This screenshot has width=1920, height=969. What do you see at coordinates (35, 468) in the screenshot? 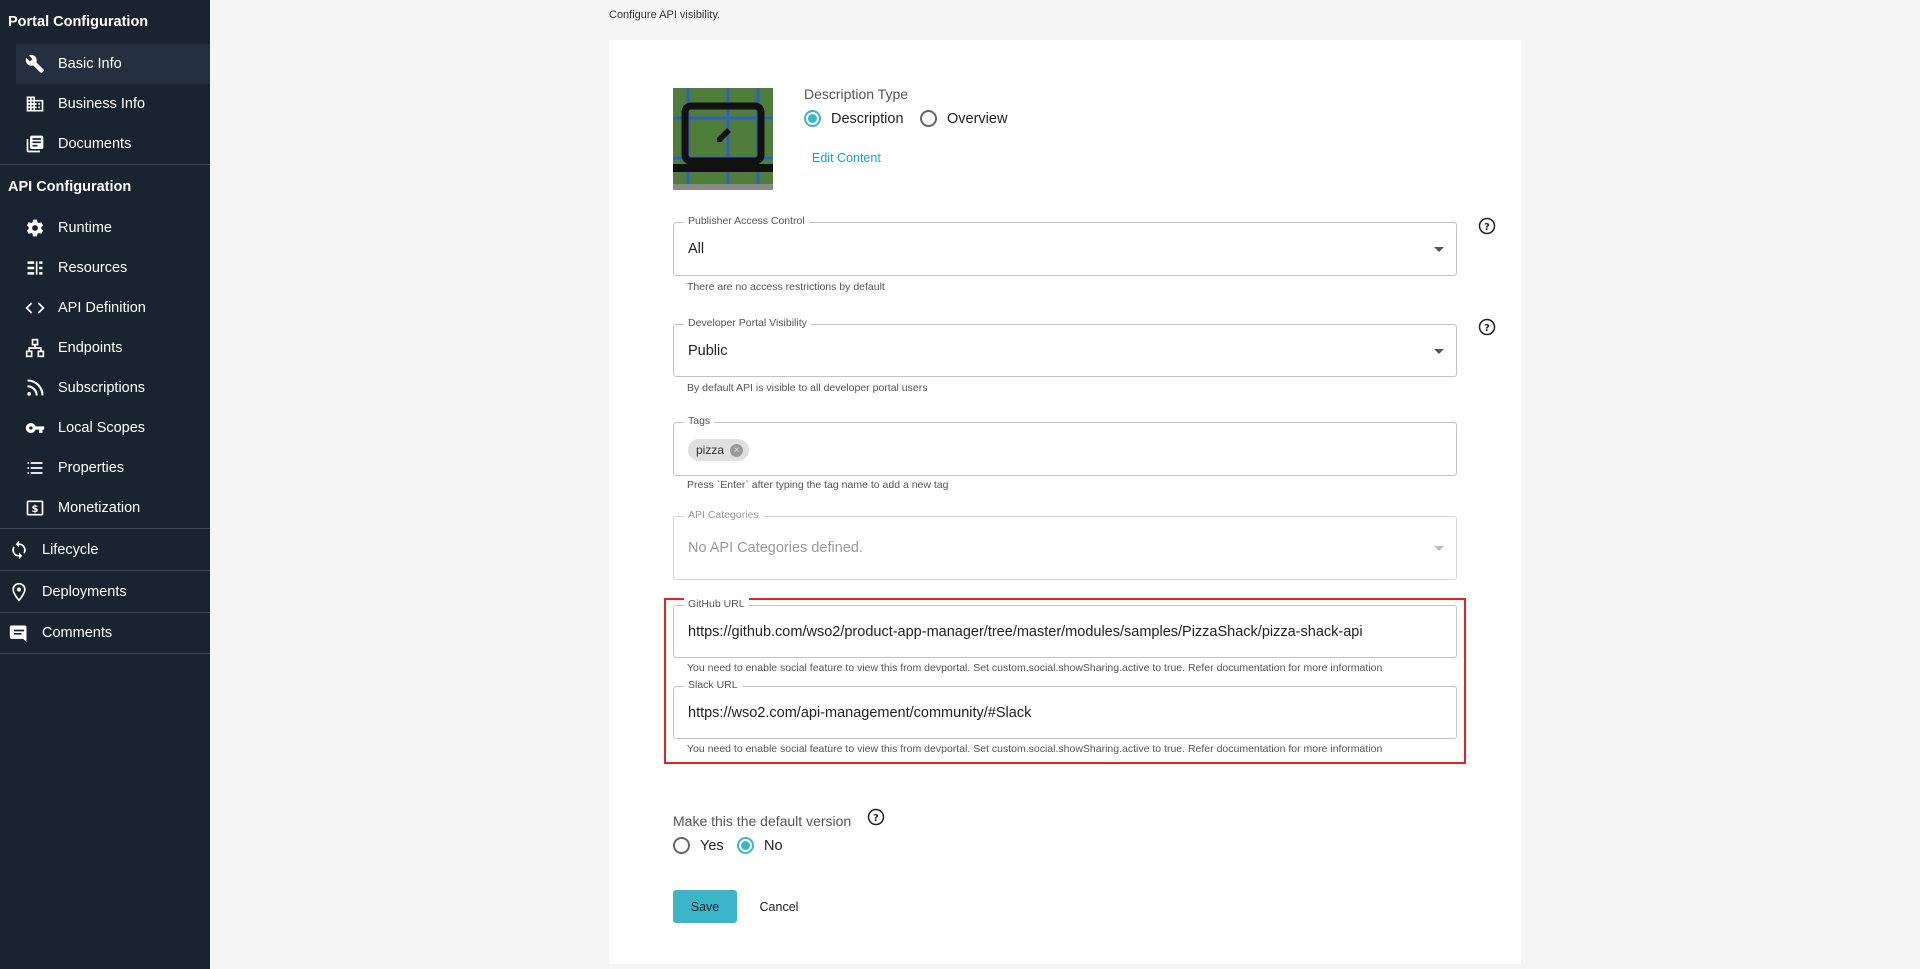
I see `list-icon` at bounding box center [35, 468].